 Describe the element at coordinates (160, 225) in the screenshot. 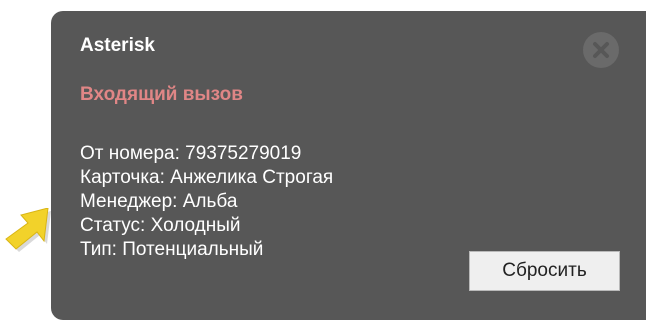

I see `detail-status: Статус: Холодный` at that location.